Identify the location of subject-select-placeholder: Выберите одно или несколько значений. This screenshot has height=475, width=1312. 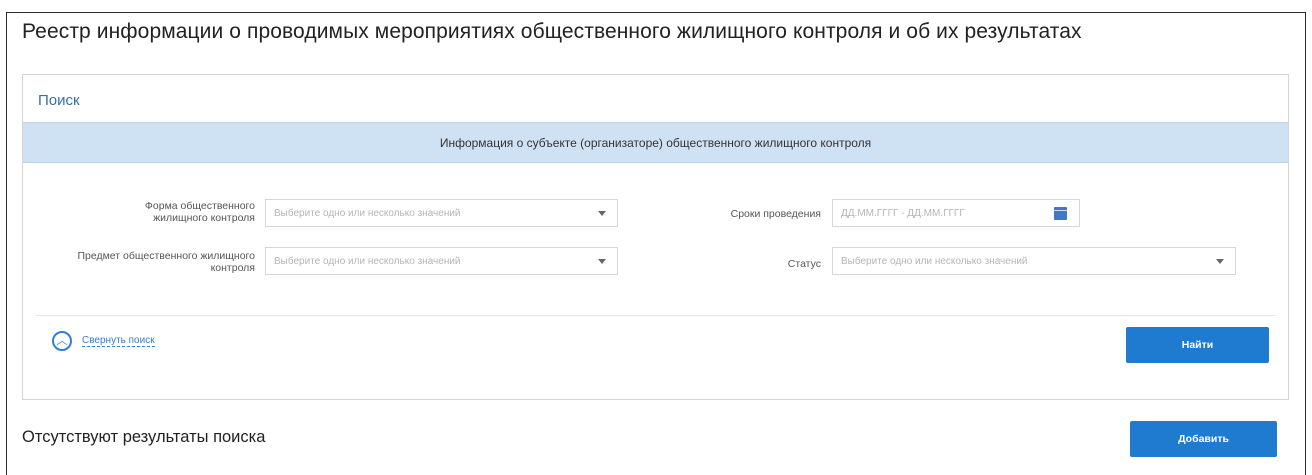
(367, 261).